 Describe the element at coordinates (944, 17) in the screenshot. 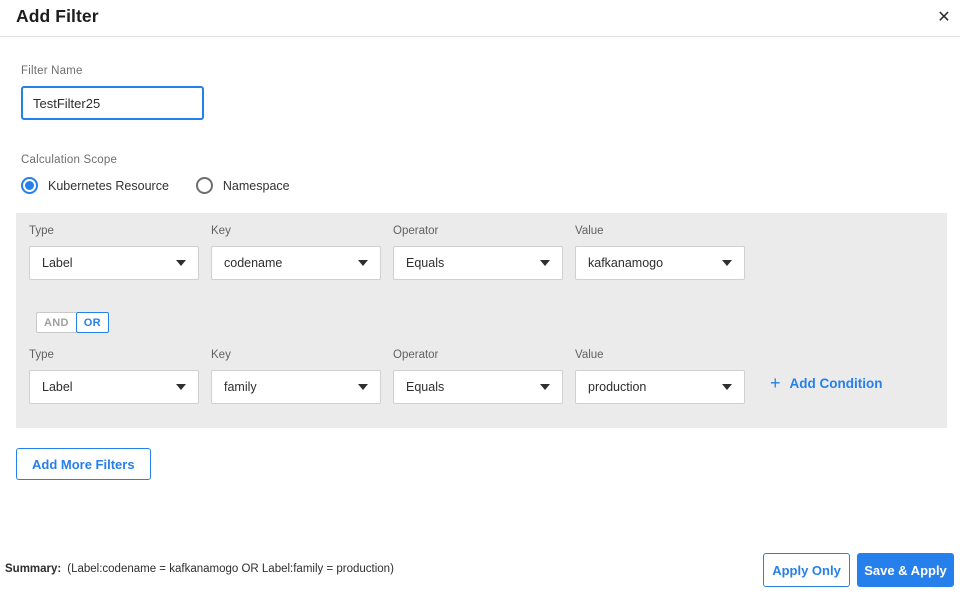

I see `close-icon: ✕` at that location.